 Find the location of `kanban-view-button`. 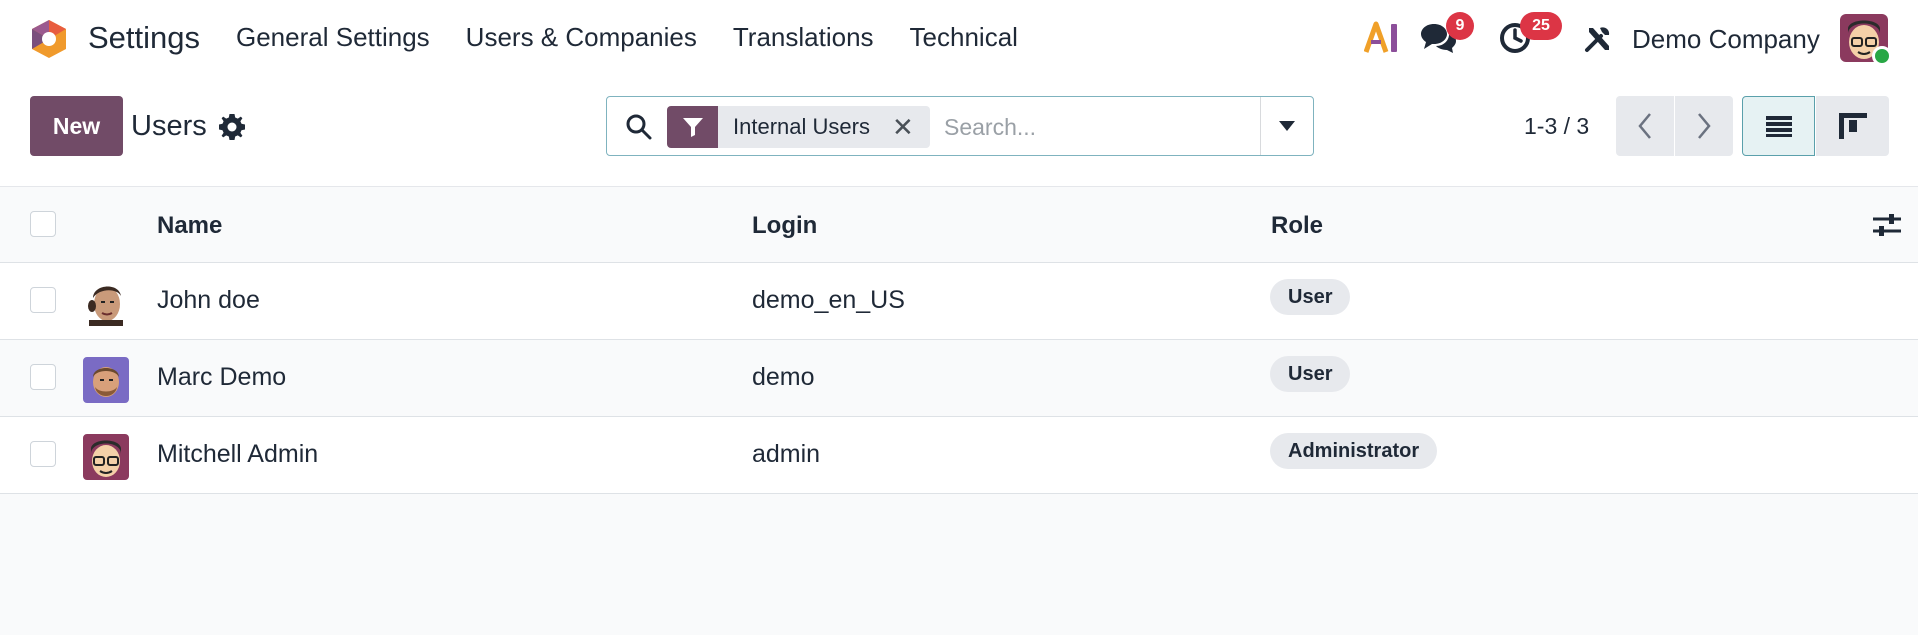

kanban-view-button is located at coordinates (1852, 126).